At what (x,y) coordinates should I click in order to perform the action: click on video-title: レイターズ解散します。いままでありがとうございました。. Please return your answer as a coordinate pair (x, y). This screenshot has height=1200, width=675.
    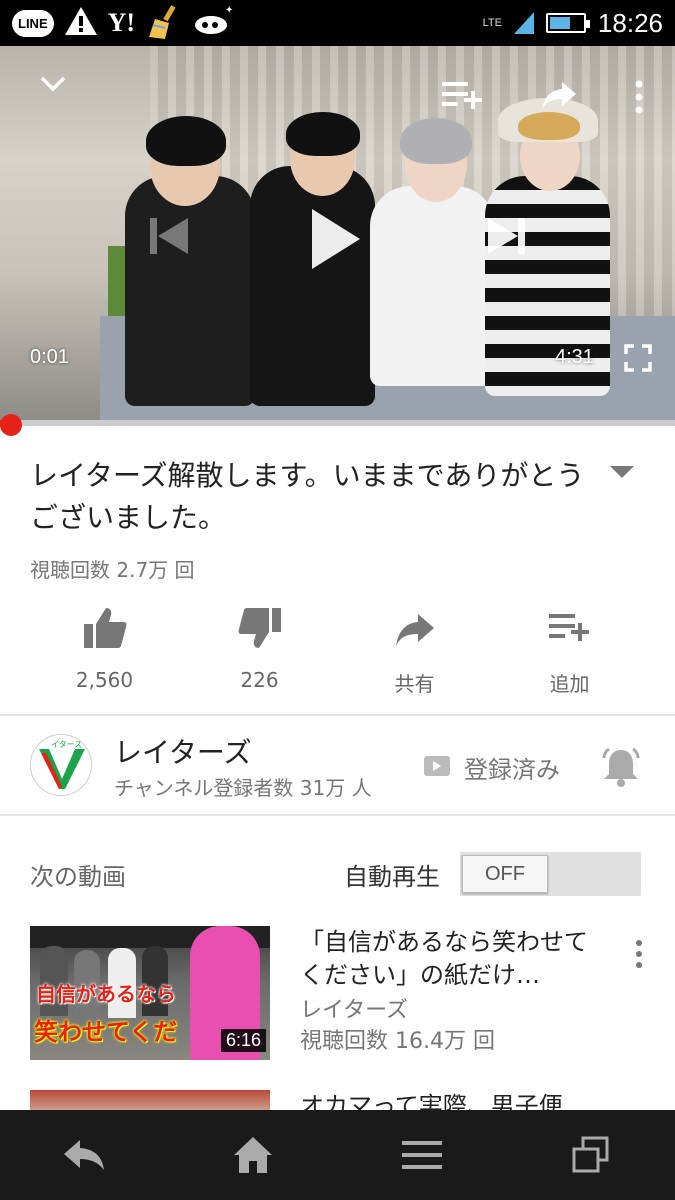
    Looking at the image, I should click on (307, 496).